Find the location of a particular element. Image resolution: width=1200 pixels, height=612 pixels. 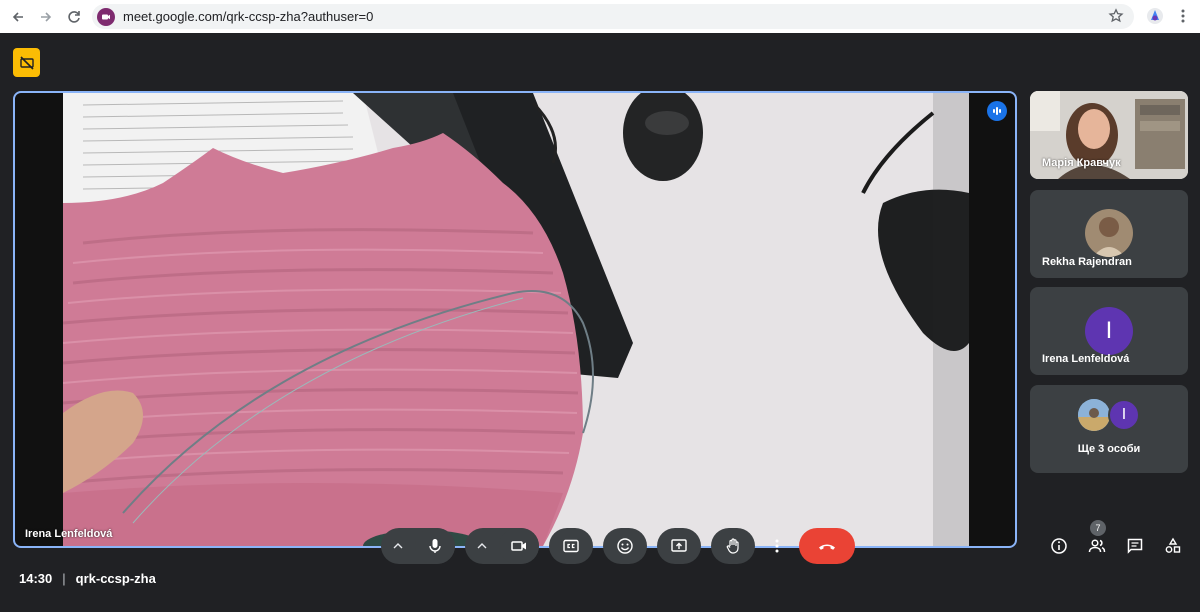

chat-button is located at coordinates (1135, 546).